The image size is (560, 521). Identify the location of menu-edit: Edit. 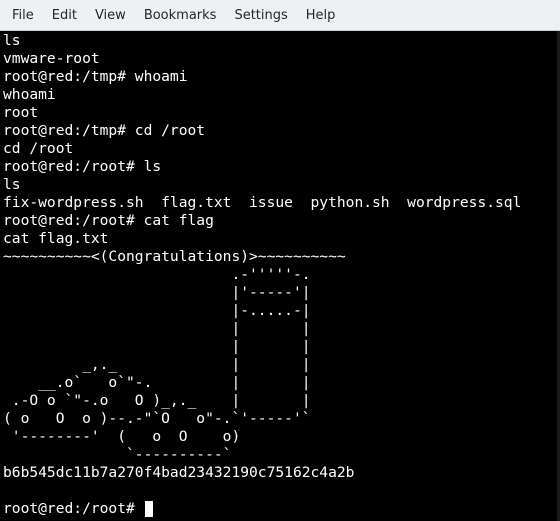
(64, 15).